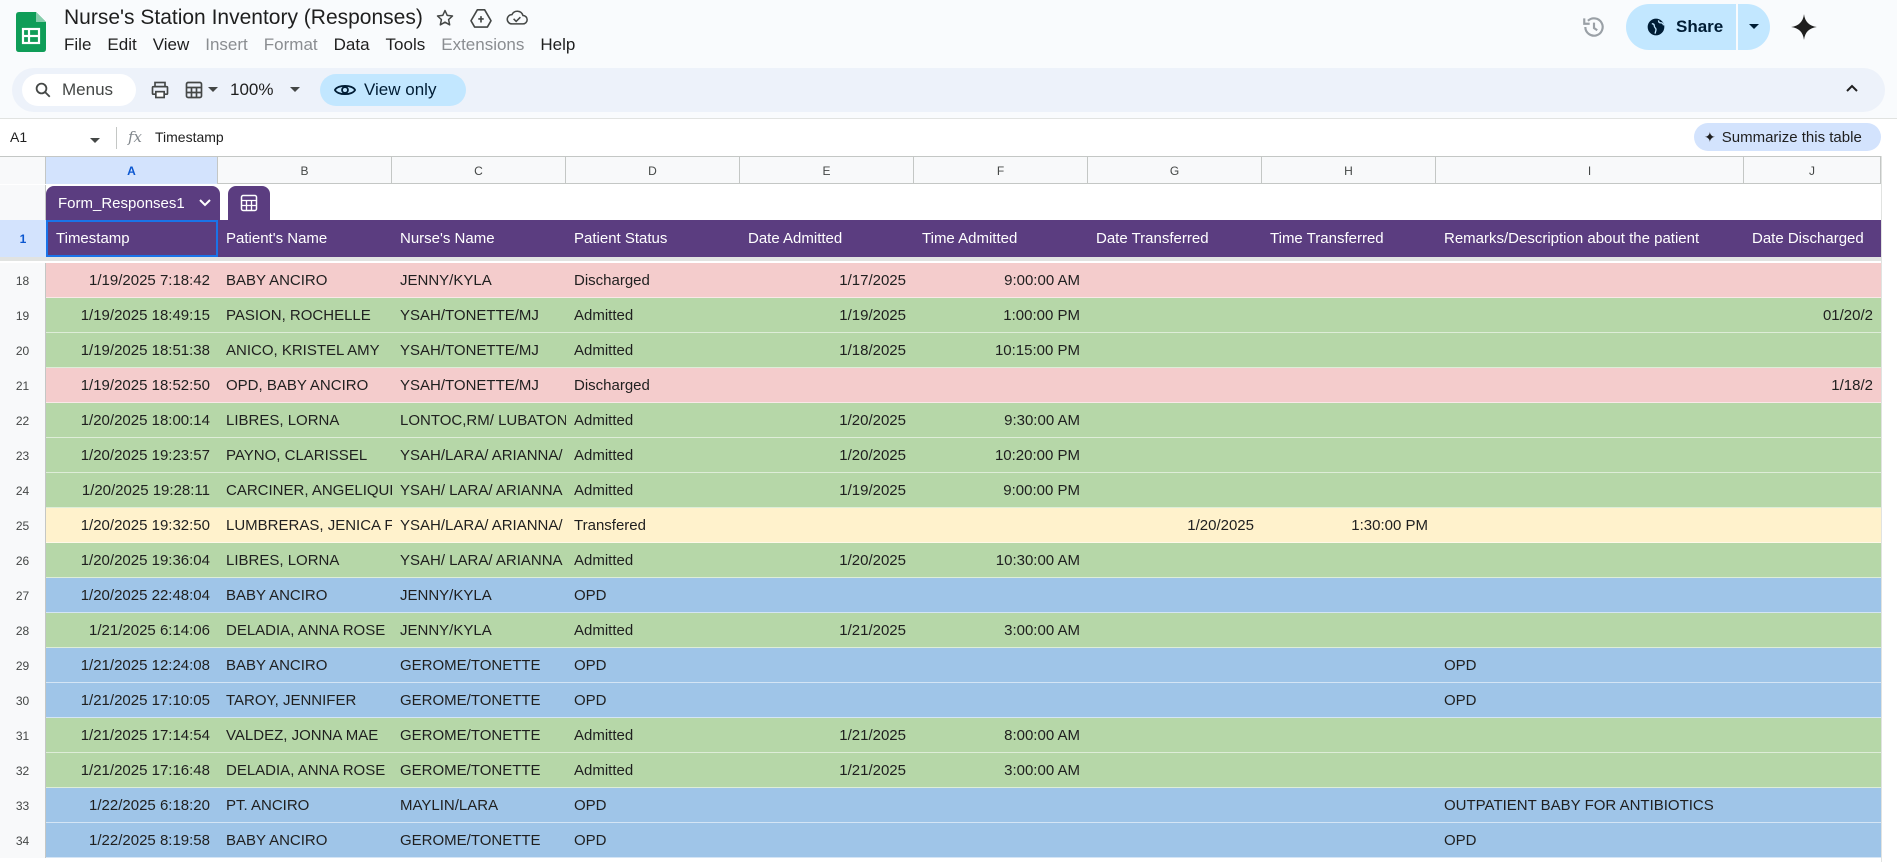 This screenshot has width=1897, height=862. I want to click on table-cell: 1/20/2025 22:48:04, so click(132, 595).